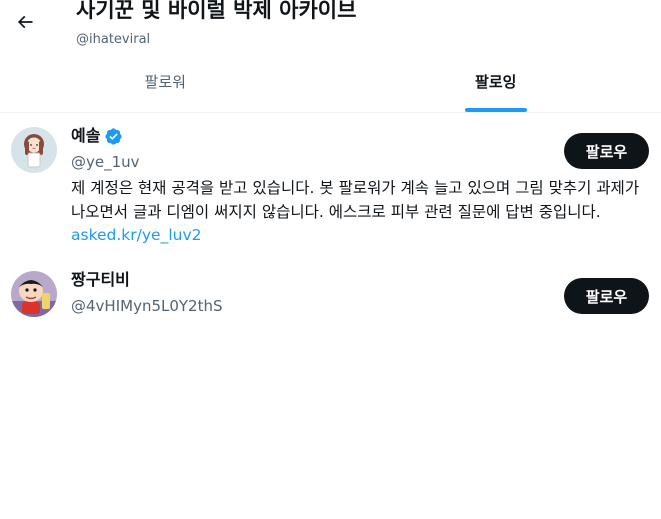 Image resolution: width=661 pixels, height=519 pixels. I want to click on tab-followers-label: 팔로워, so click(165, 82).